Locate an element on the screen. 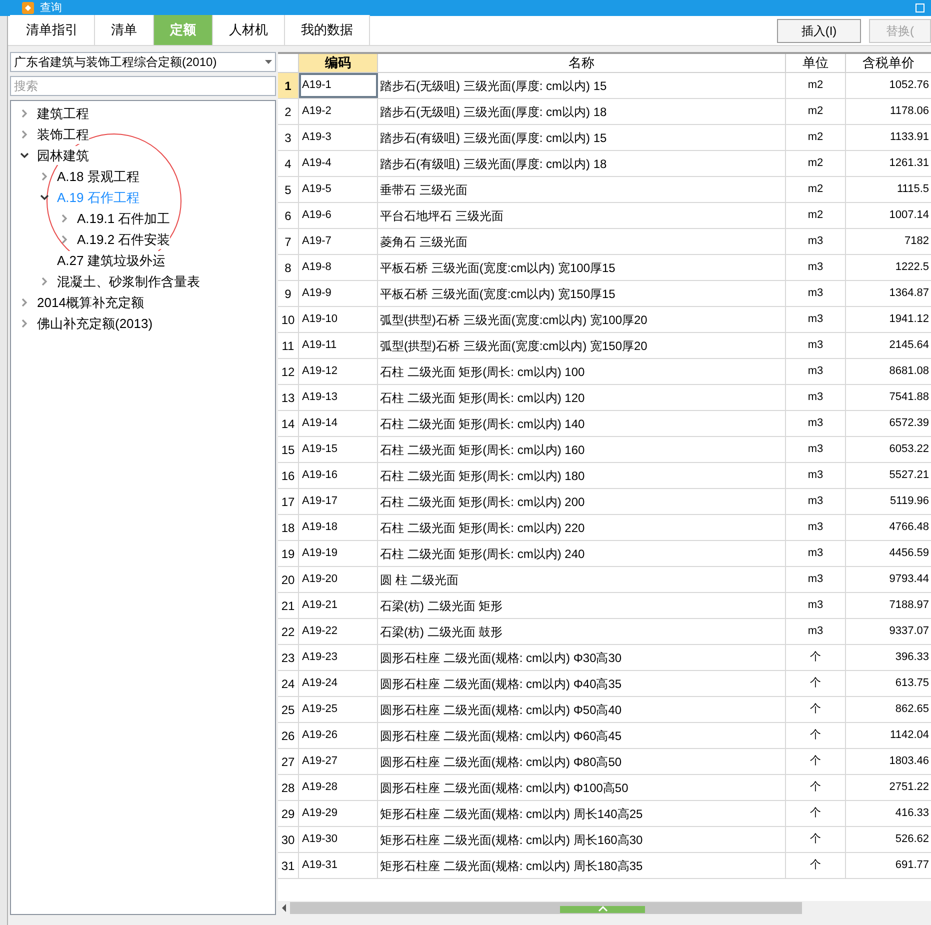 The height and width of the screenshot is (925, 931). table-cell: 1115.5 is located at coordinates (888, 189).